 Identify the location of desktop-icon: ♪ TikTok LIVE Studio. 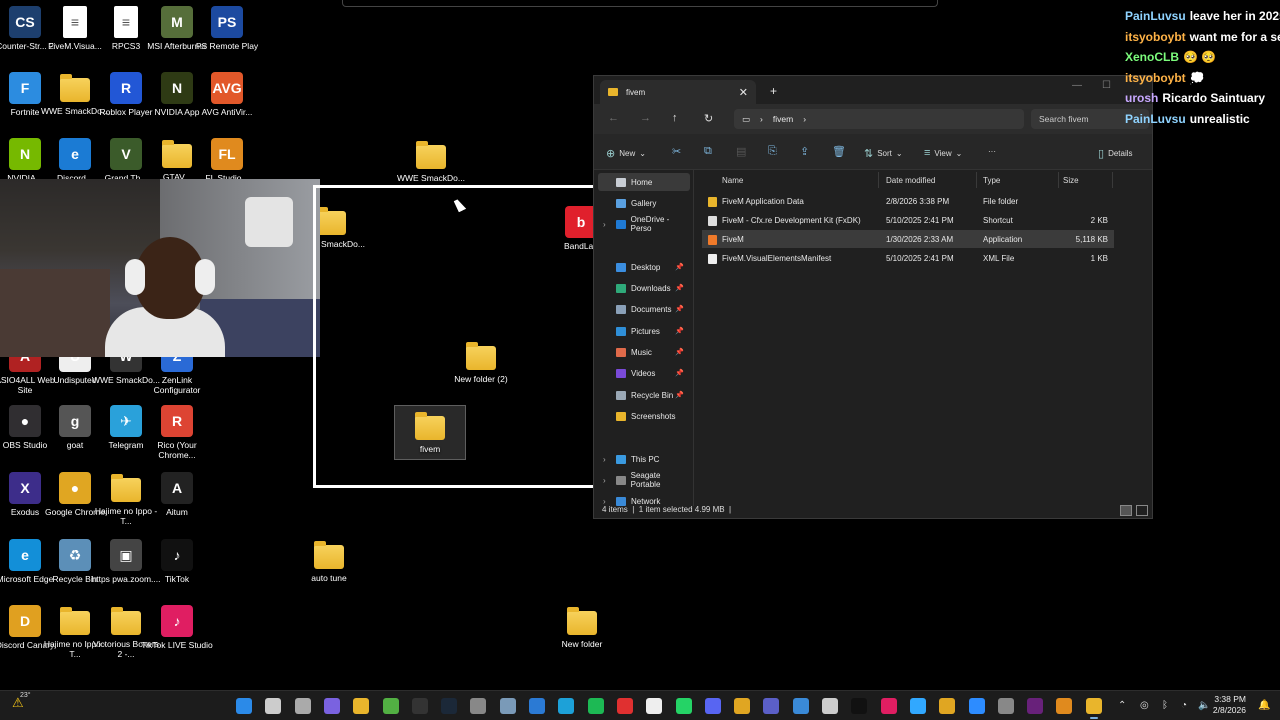
(177, 627).